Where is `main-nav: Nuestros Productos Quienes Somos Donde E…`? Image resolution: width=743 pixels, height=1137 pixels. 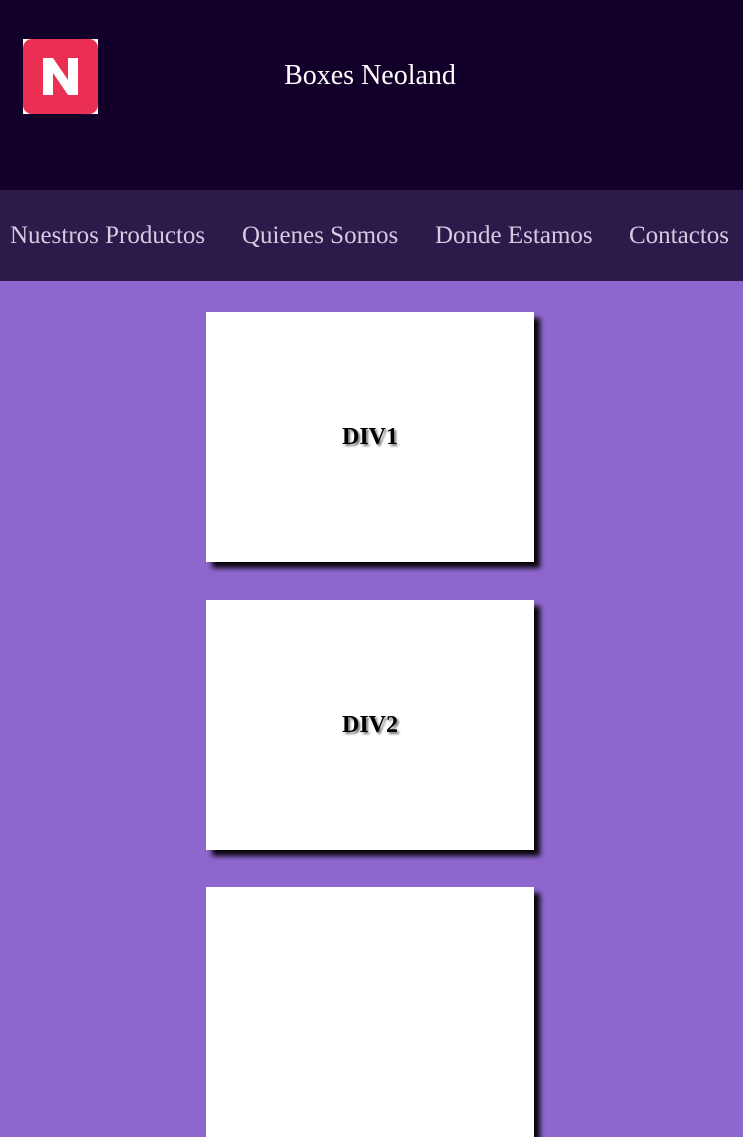 main-nav: Nuestros Productos Quienes Somos Donde E… is located at coordinates (371, 235).